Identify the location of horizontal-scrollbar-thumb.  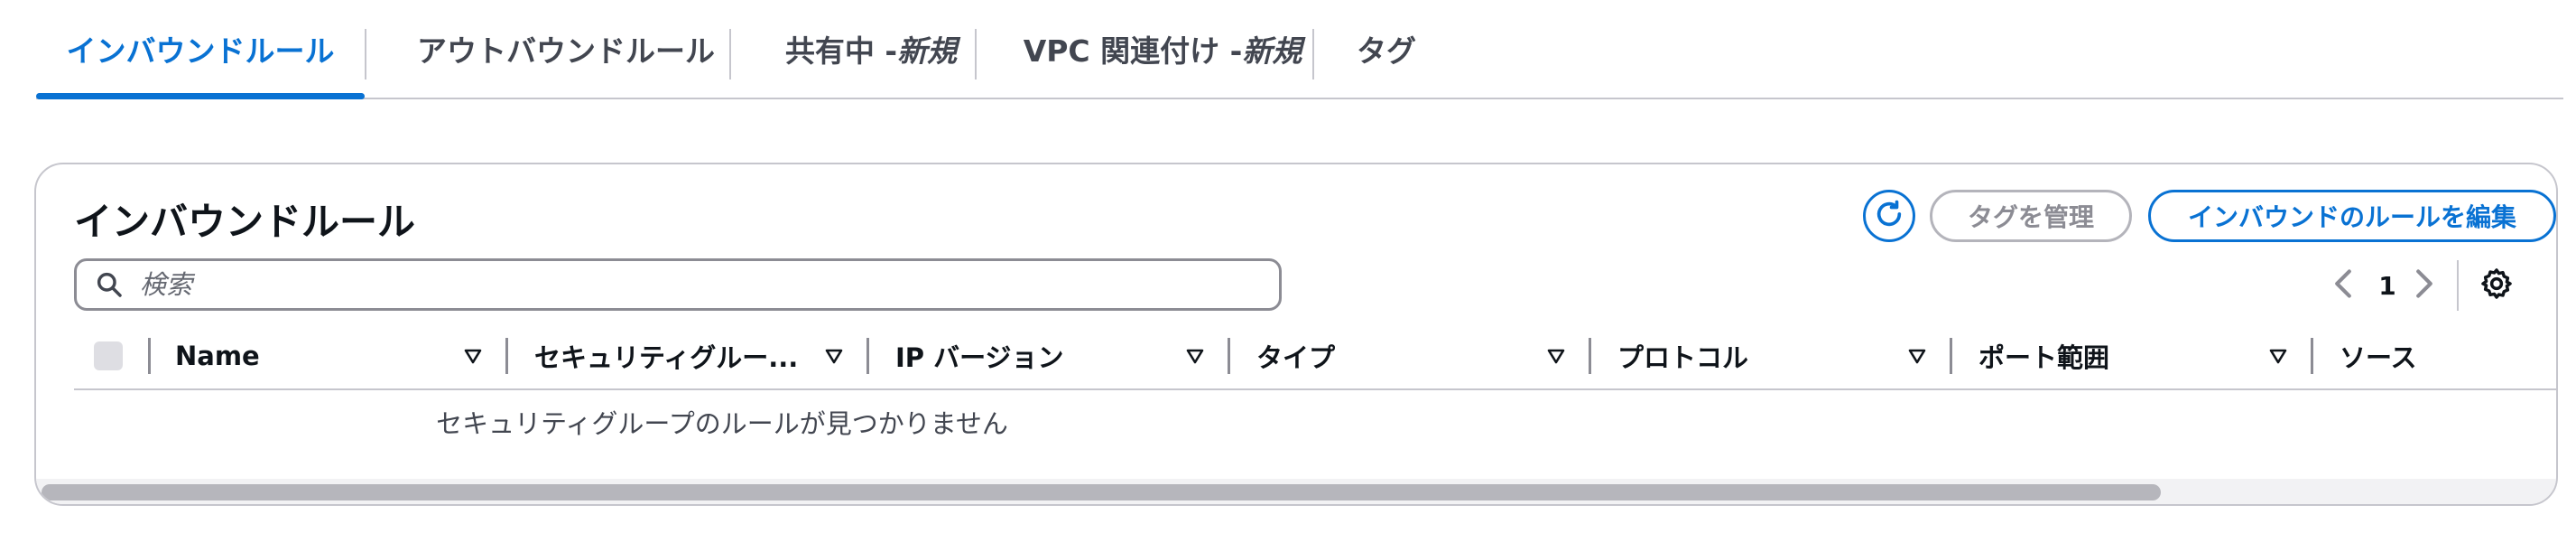
(1101, 492).